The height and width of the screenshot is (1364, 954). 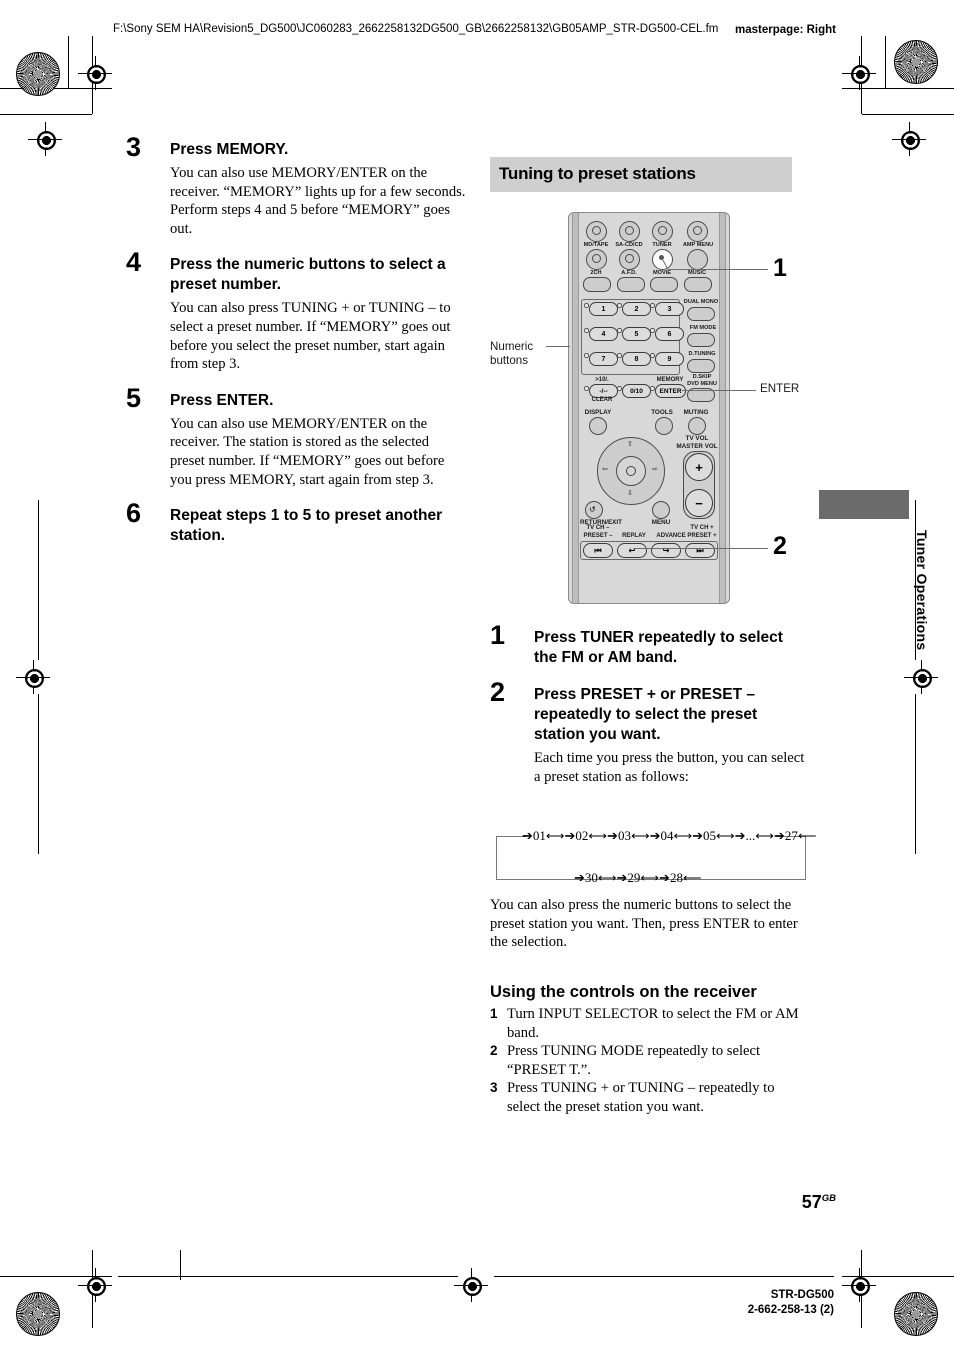 What do you see at coordinates (632, 550) in the screenshot?
I see `remote-button-replay: ↩` at bounding box center [632, 550].